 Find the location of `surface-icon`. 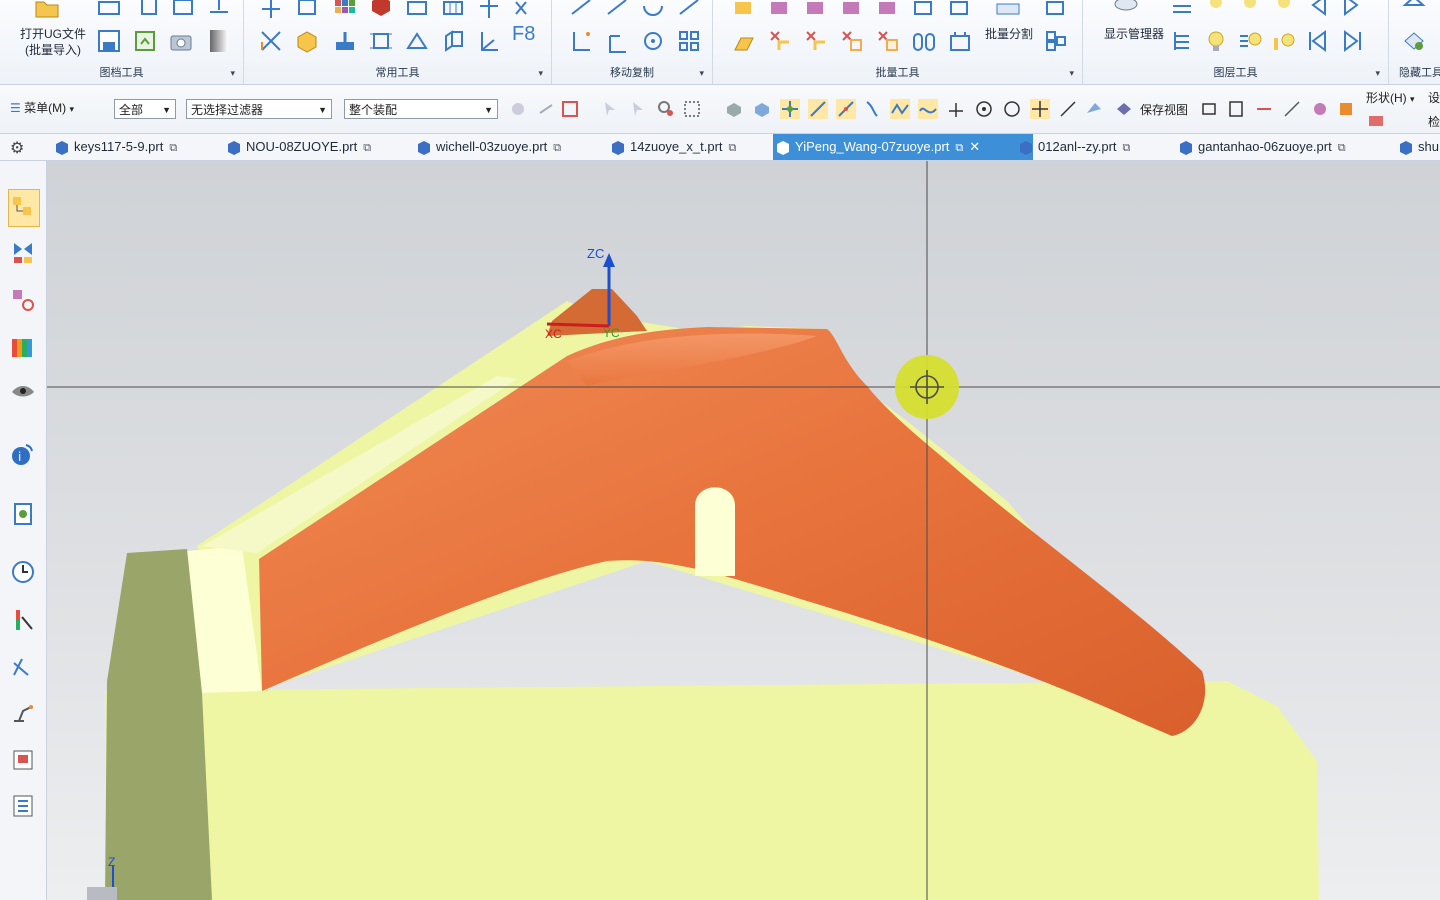

surface-icon is located at coordinates (744, 41).